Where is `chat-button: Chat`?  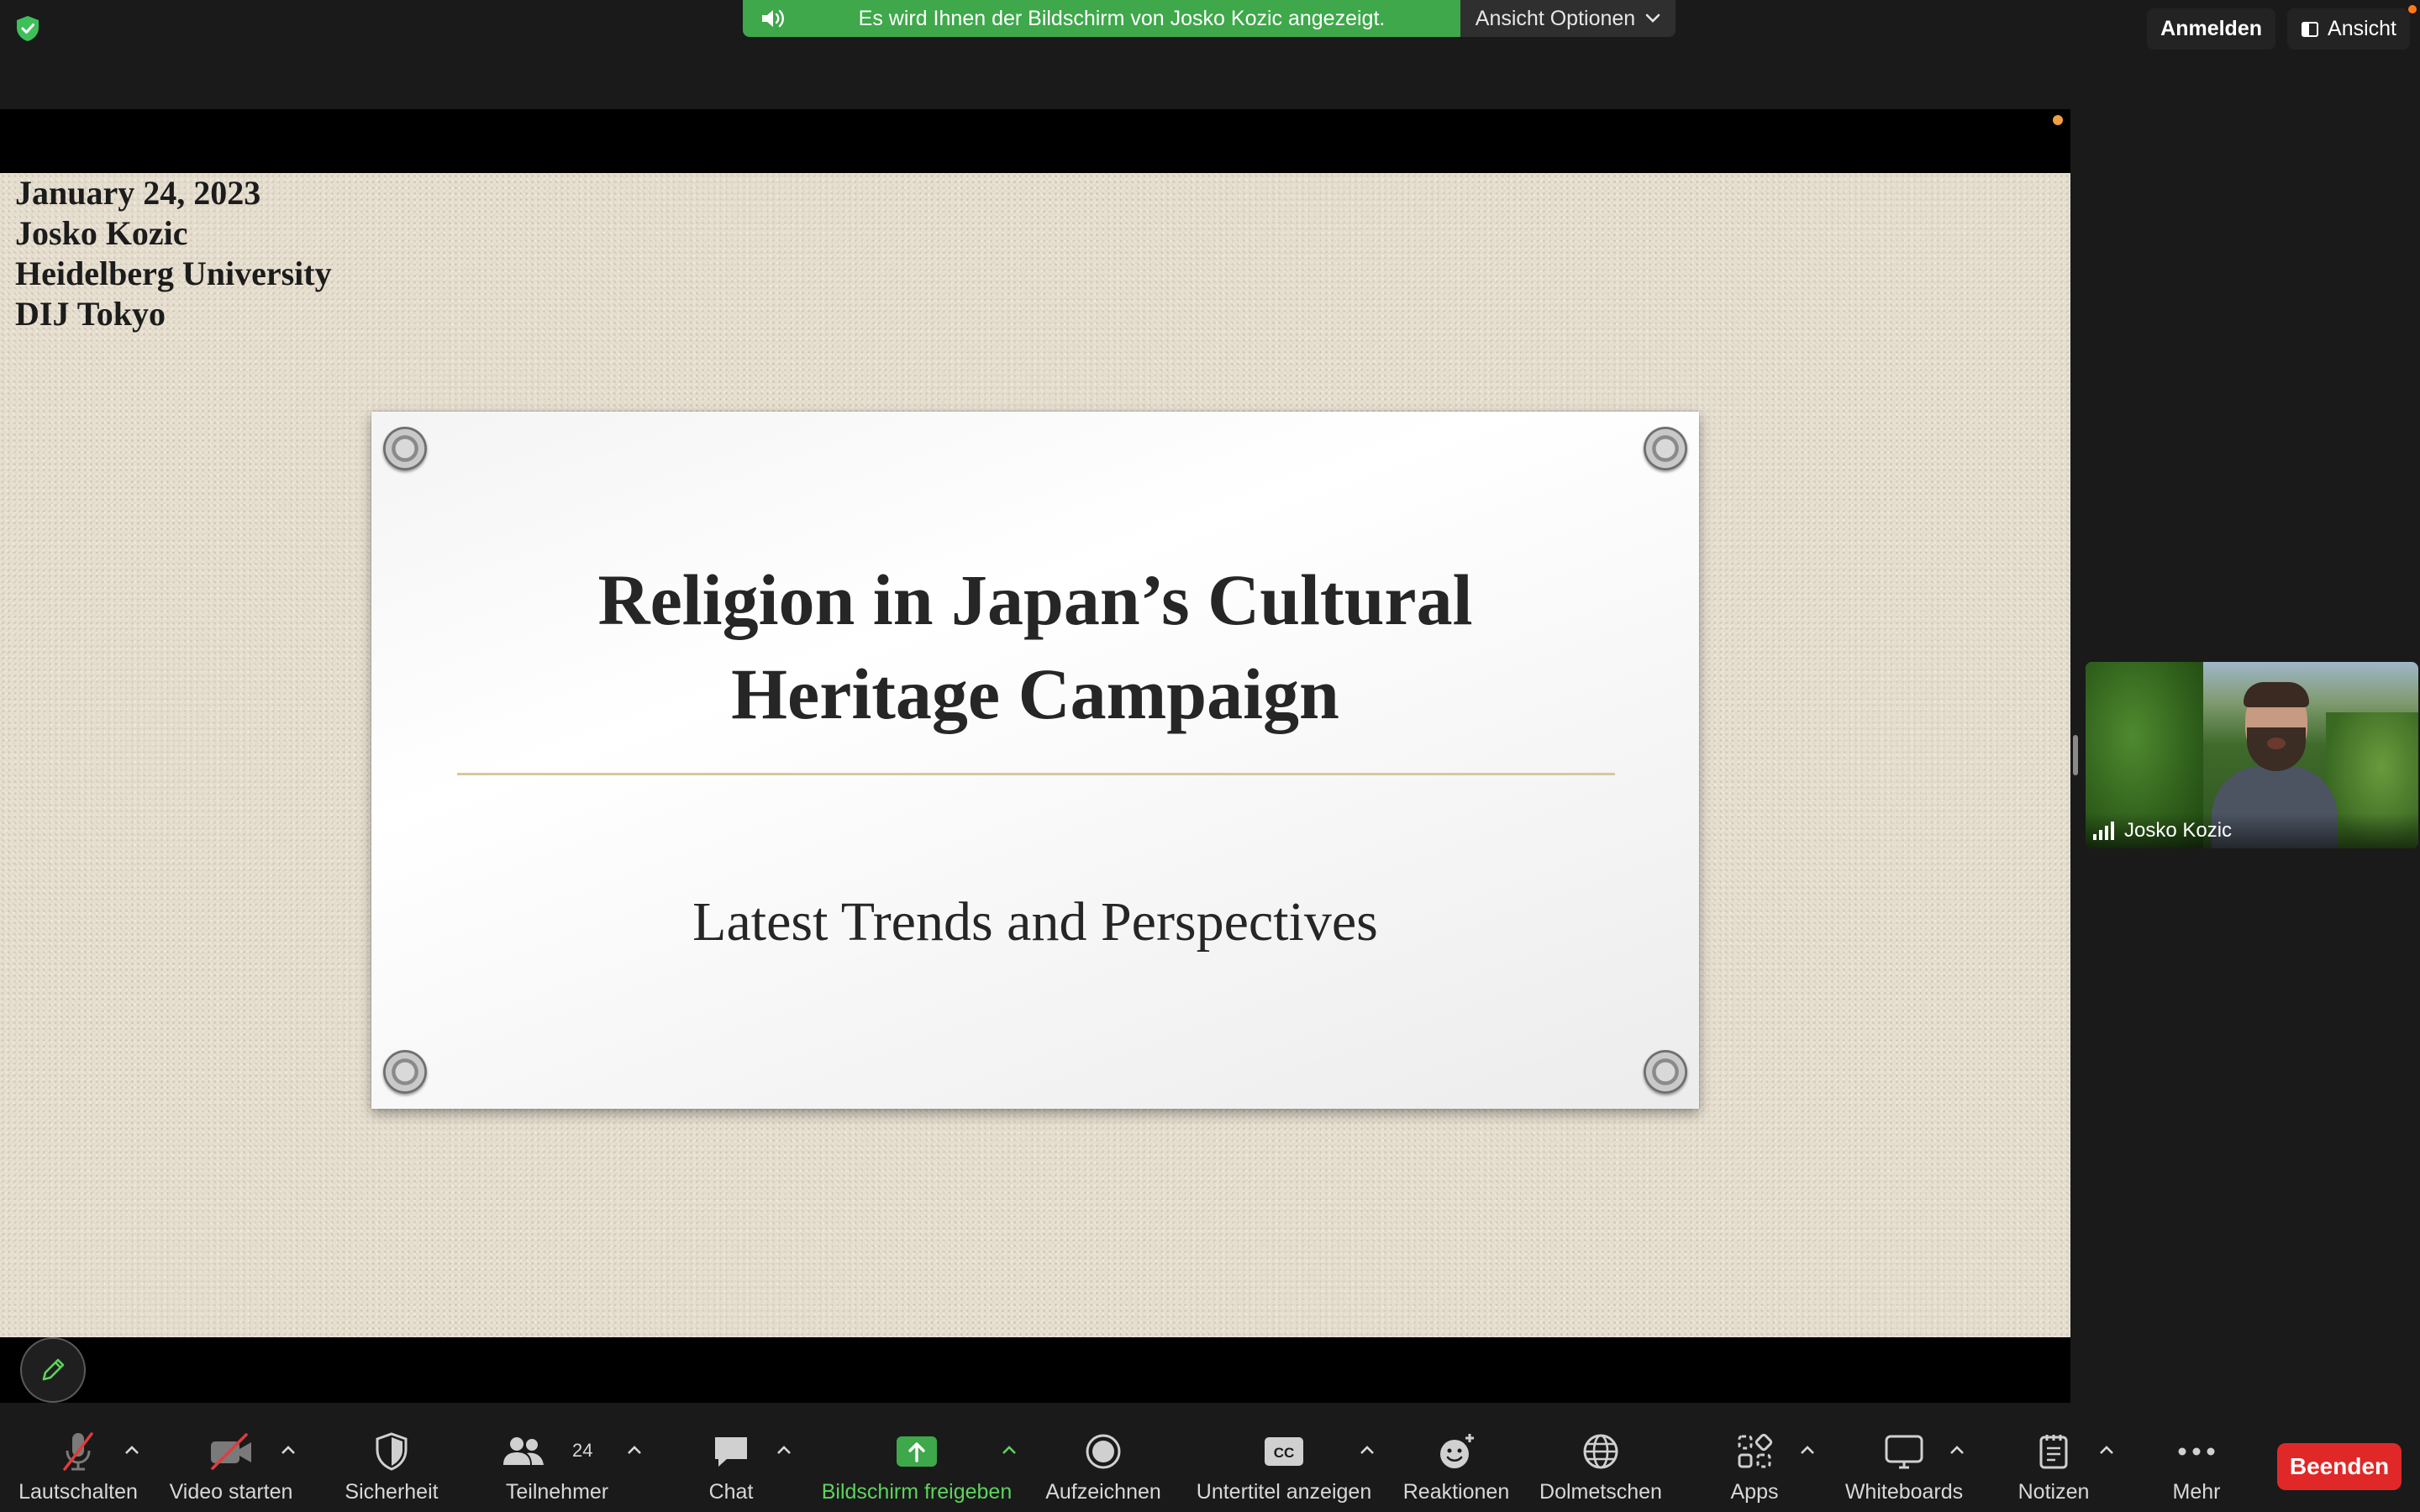
chat-button: Chat is located at coordinates (731, 1467).